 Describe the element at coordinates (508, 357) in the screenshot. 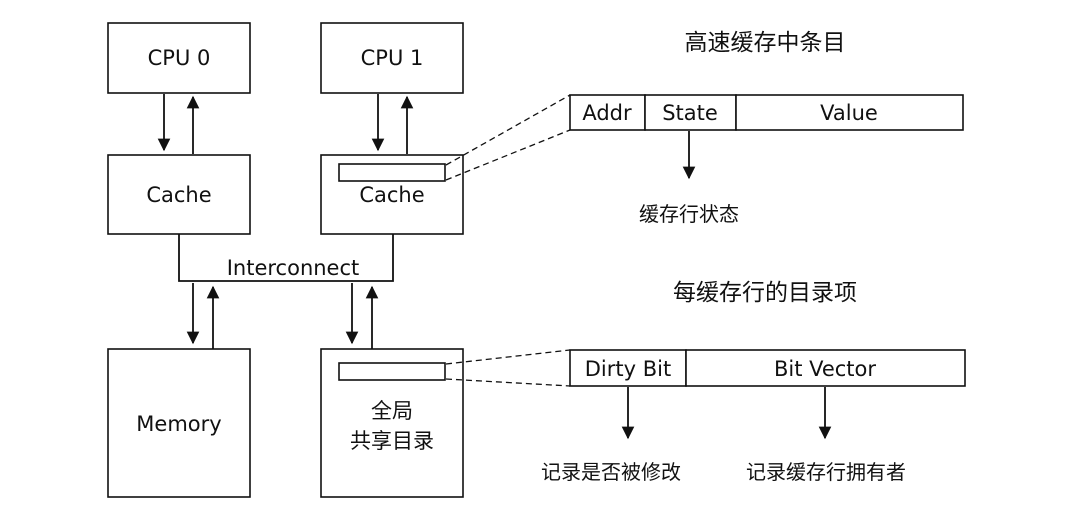

I see `dir-zoom-line-top` at that location.